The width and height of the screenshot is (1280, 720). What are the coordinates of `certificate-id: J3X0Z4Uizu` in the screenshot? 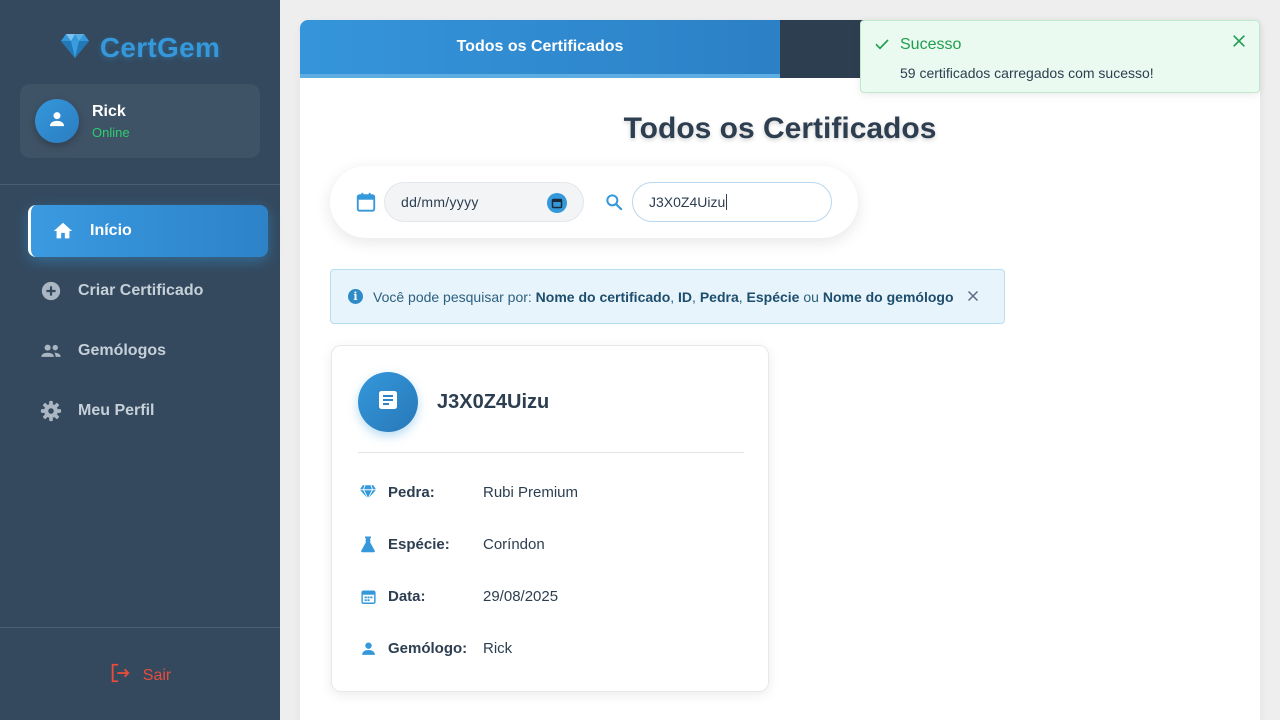 It's located at (493, 402).